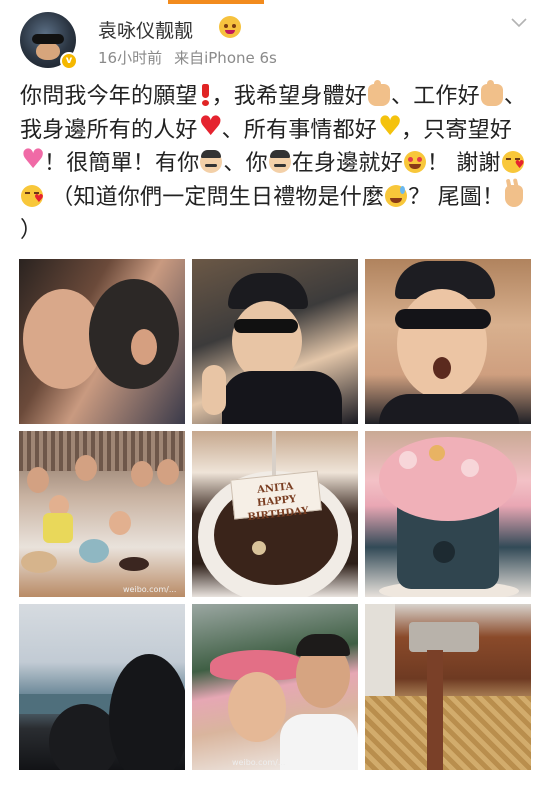  Describe the element at coordinates (390, 127) in the screenshot. I see `yellow-heart-emoji-icon` at that location.